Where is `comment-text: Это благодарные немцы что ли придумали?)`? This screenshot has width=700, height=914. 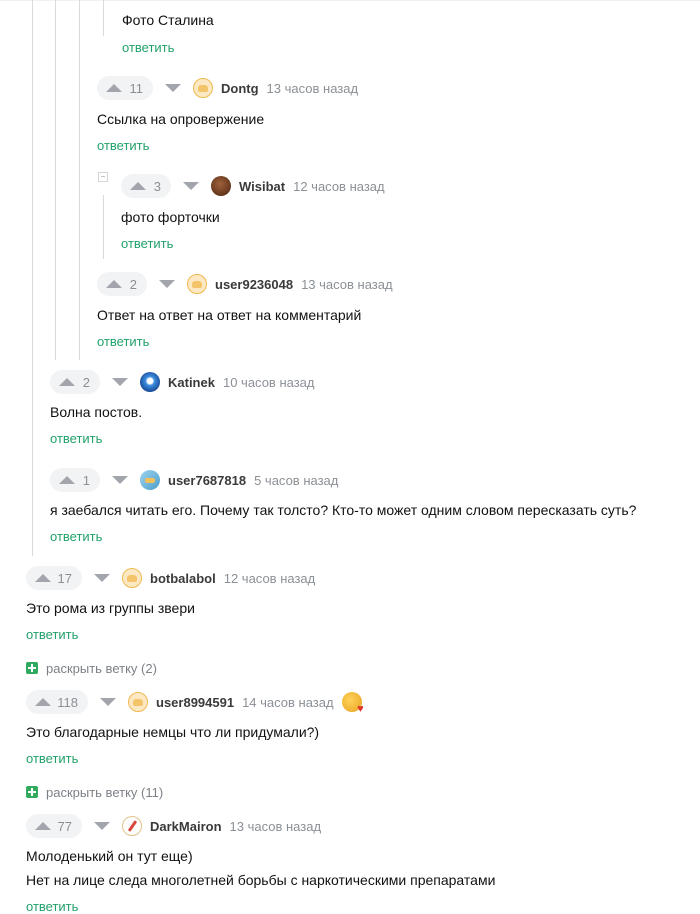 comment-text: Это благодарные немцы что ли придумали?) is located at coordinates (173, 732).